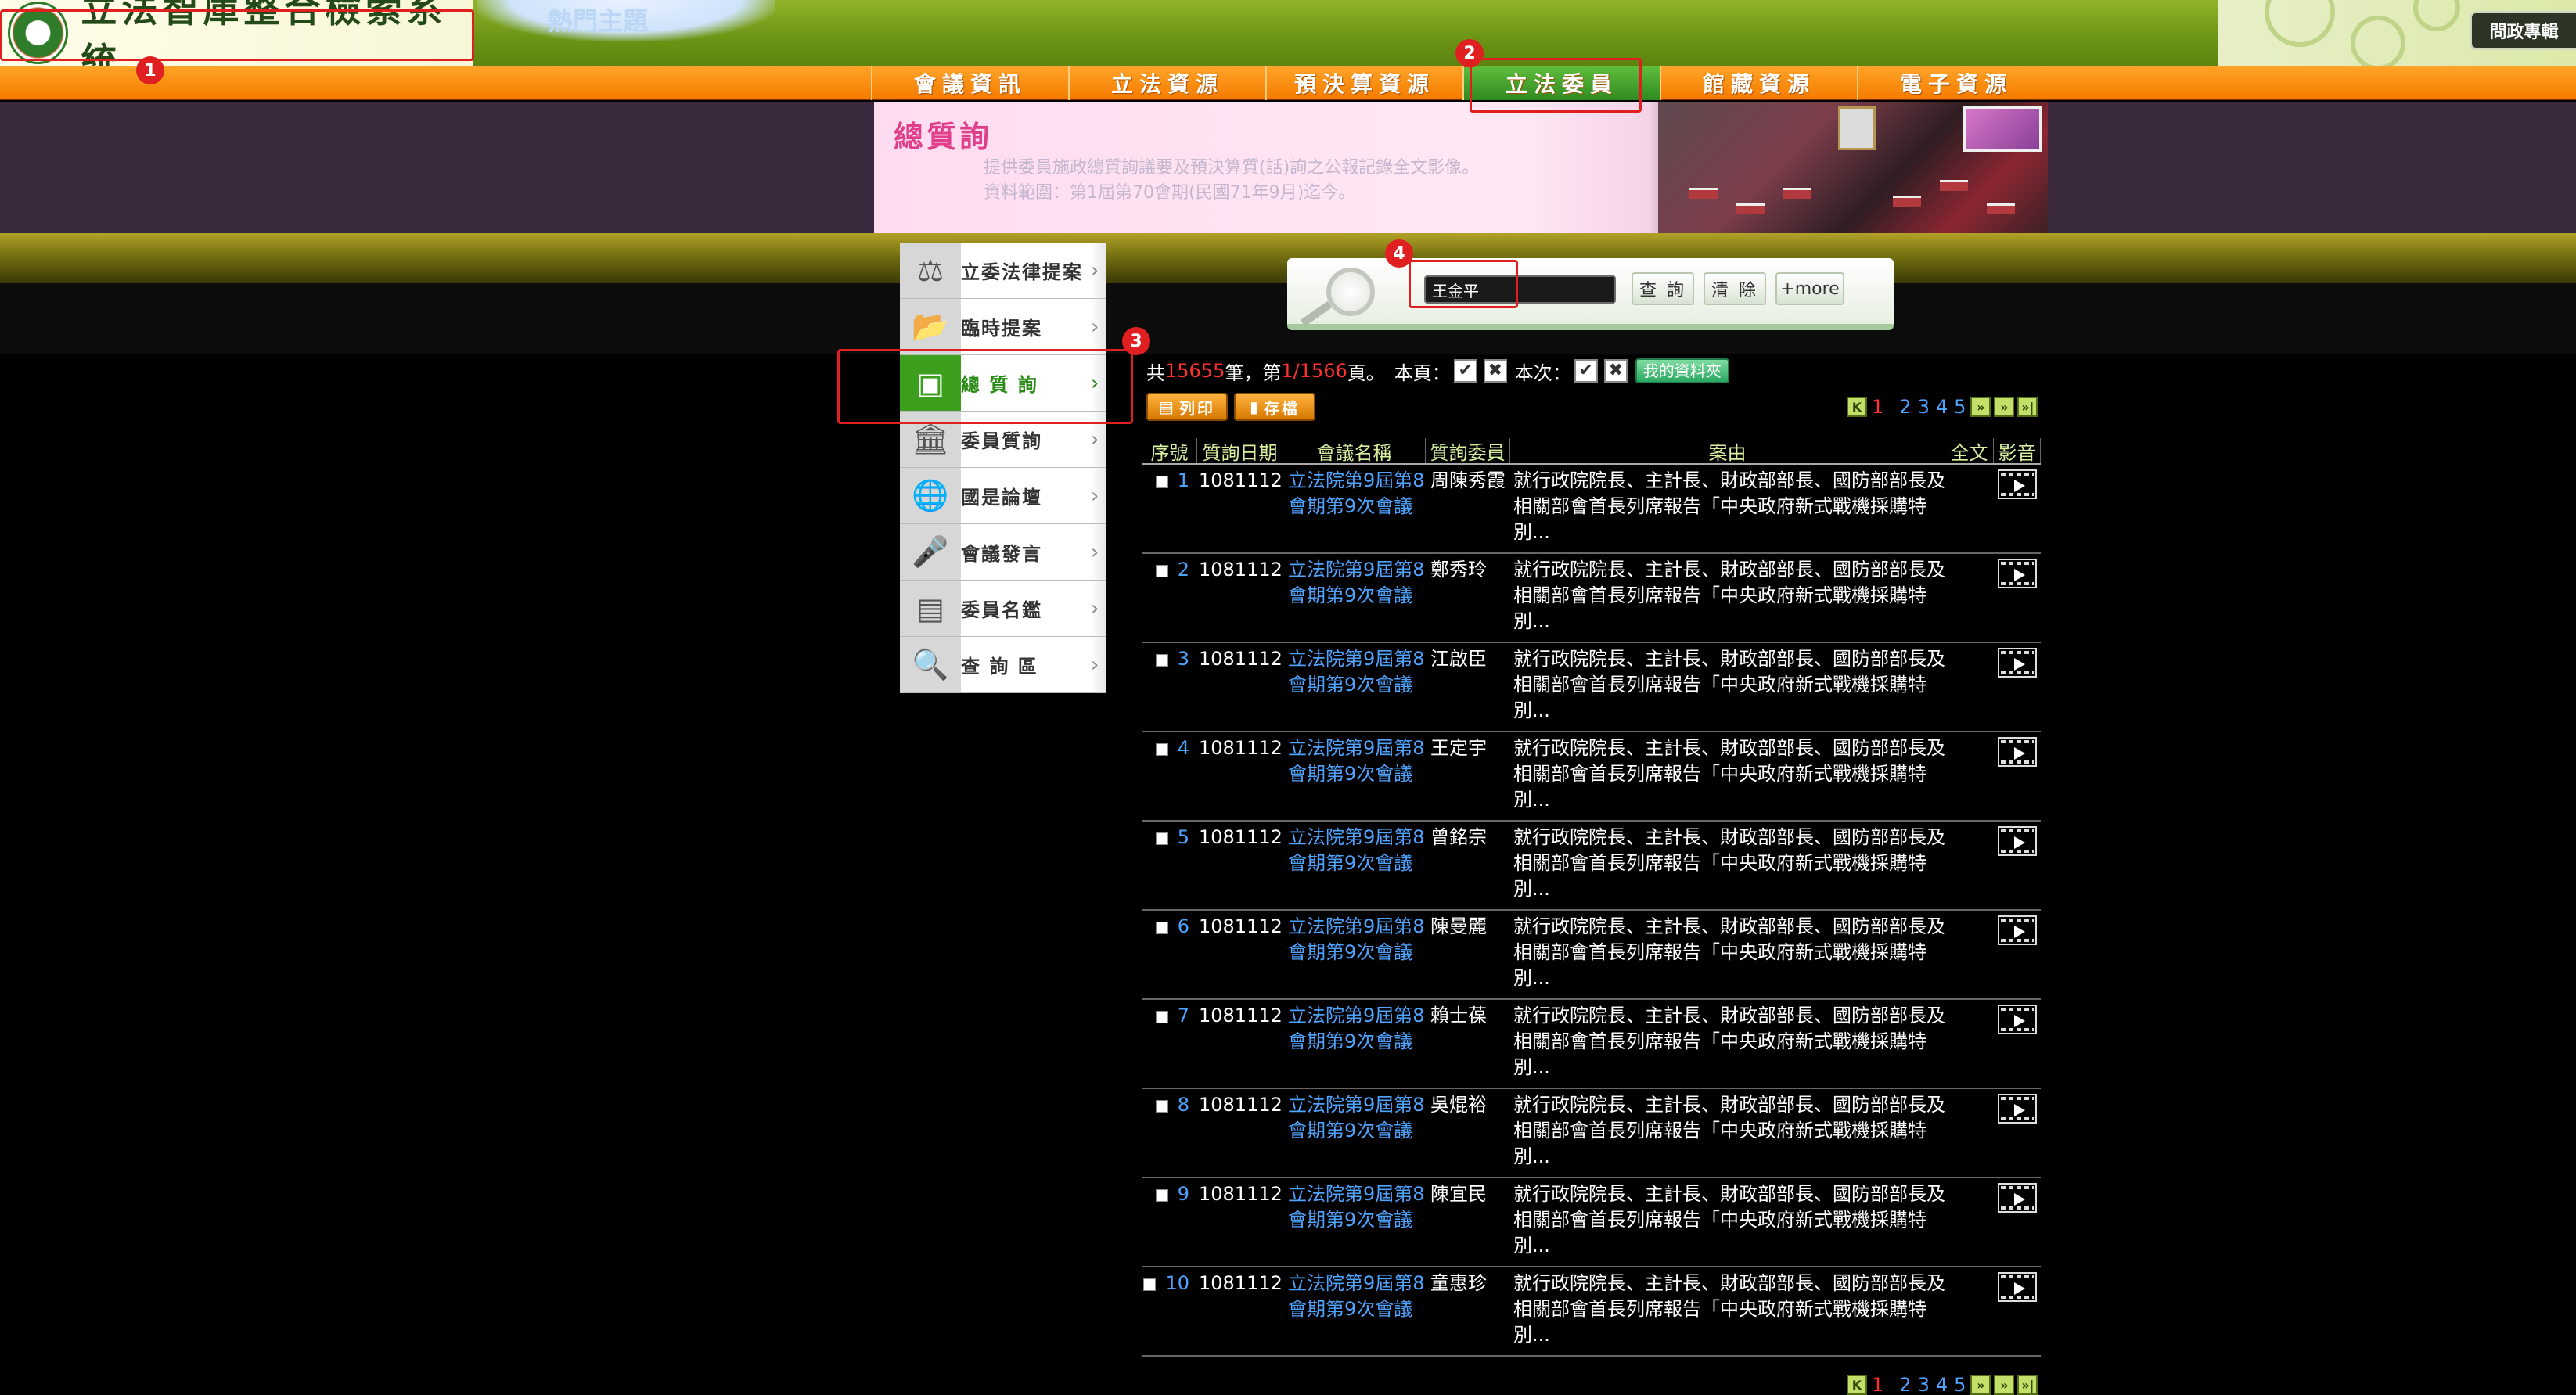  Describe the element at coordinates (1682, 370) in the screenshot. I see `my-folder-button: 我的資料夾` at that location.